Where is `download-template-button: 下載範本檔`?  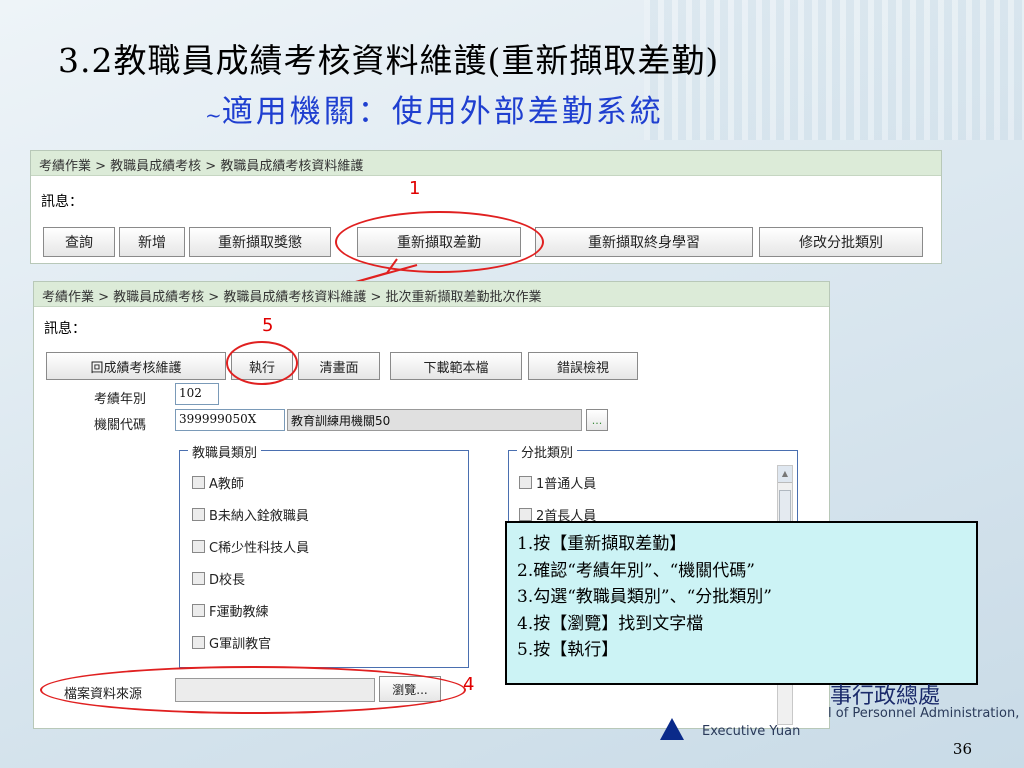
download-template-button: 下載範本檔 is located at coordinates (456, 366).